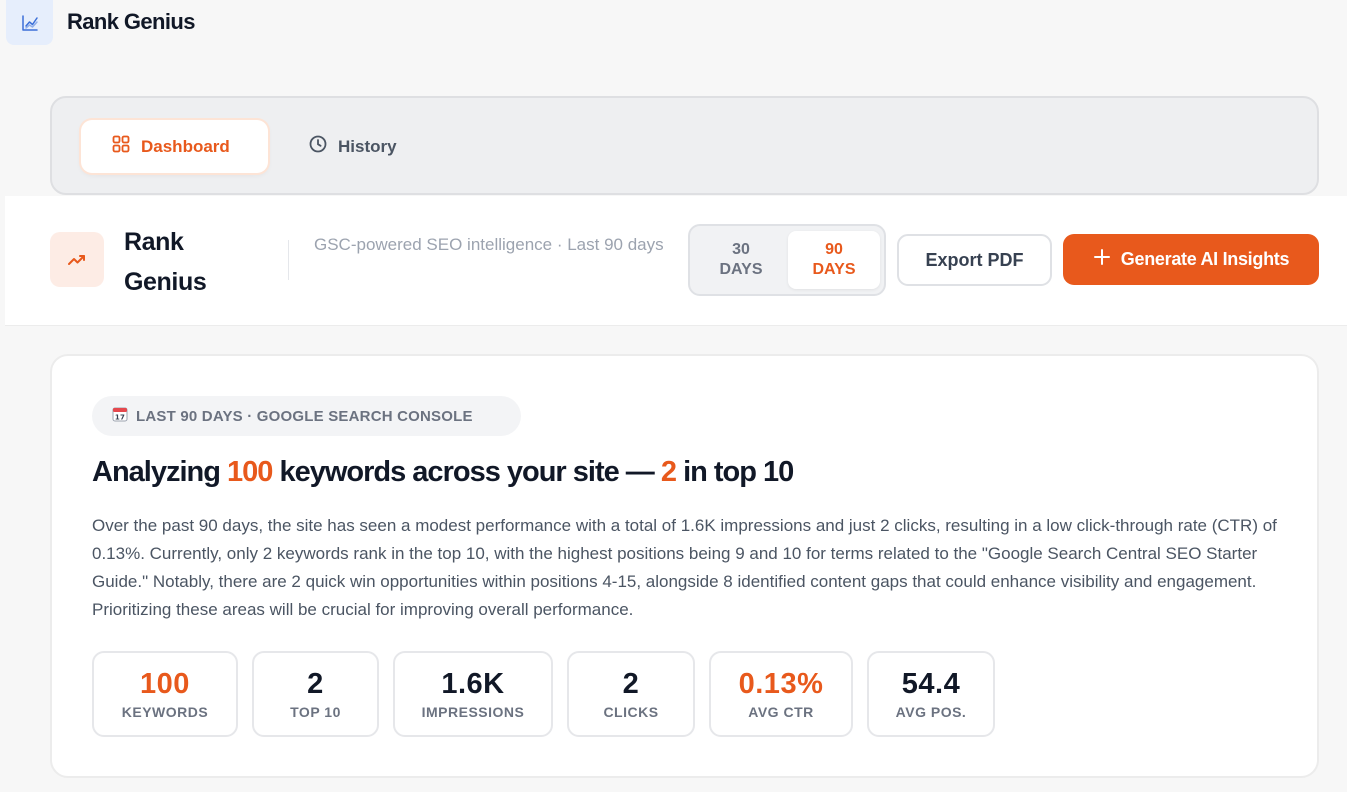 This screenshot has width=1347, height=792. Describe the element at coordinates (631, 712) in the screenshot. I see `stat-label: CLICKS` at that location.